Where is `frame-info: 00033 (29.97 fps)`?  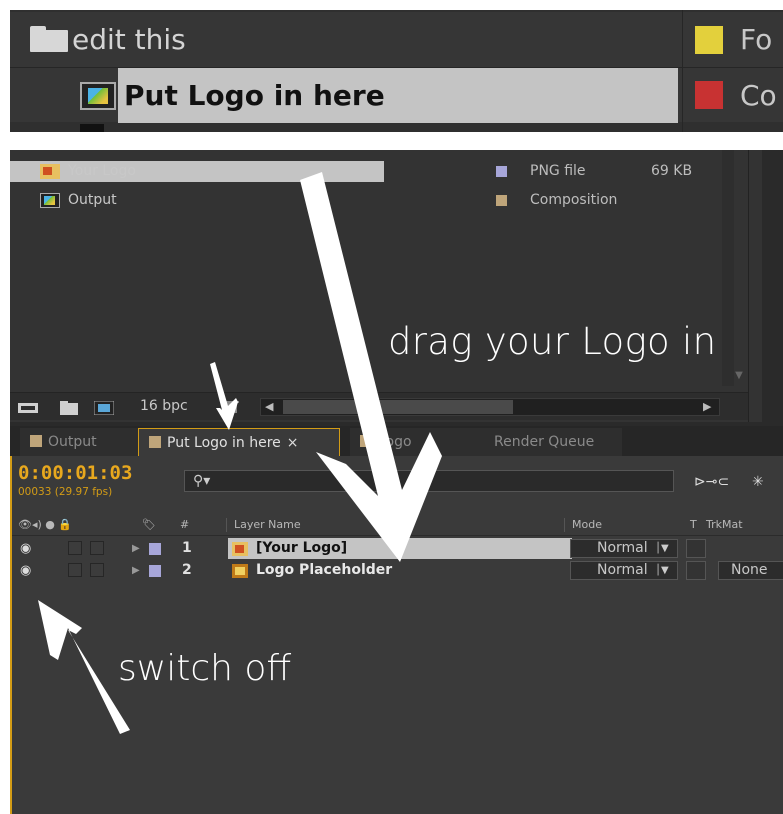
frame-info: 00033 (29.97 fps) is located at coordinates (65, 492).